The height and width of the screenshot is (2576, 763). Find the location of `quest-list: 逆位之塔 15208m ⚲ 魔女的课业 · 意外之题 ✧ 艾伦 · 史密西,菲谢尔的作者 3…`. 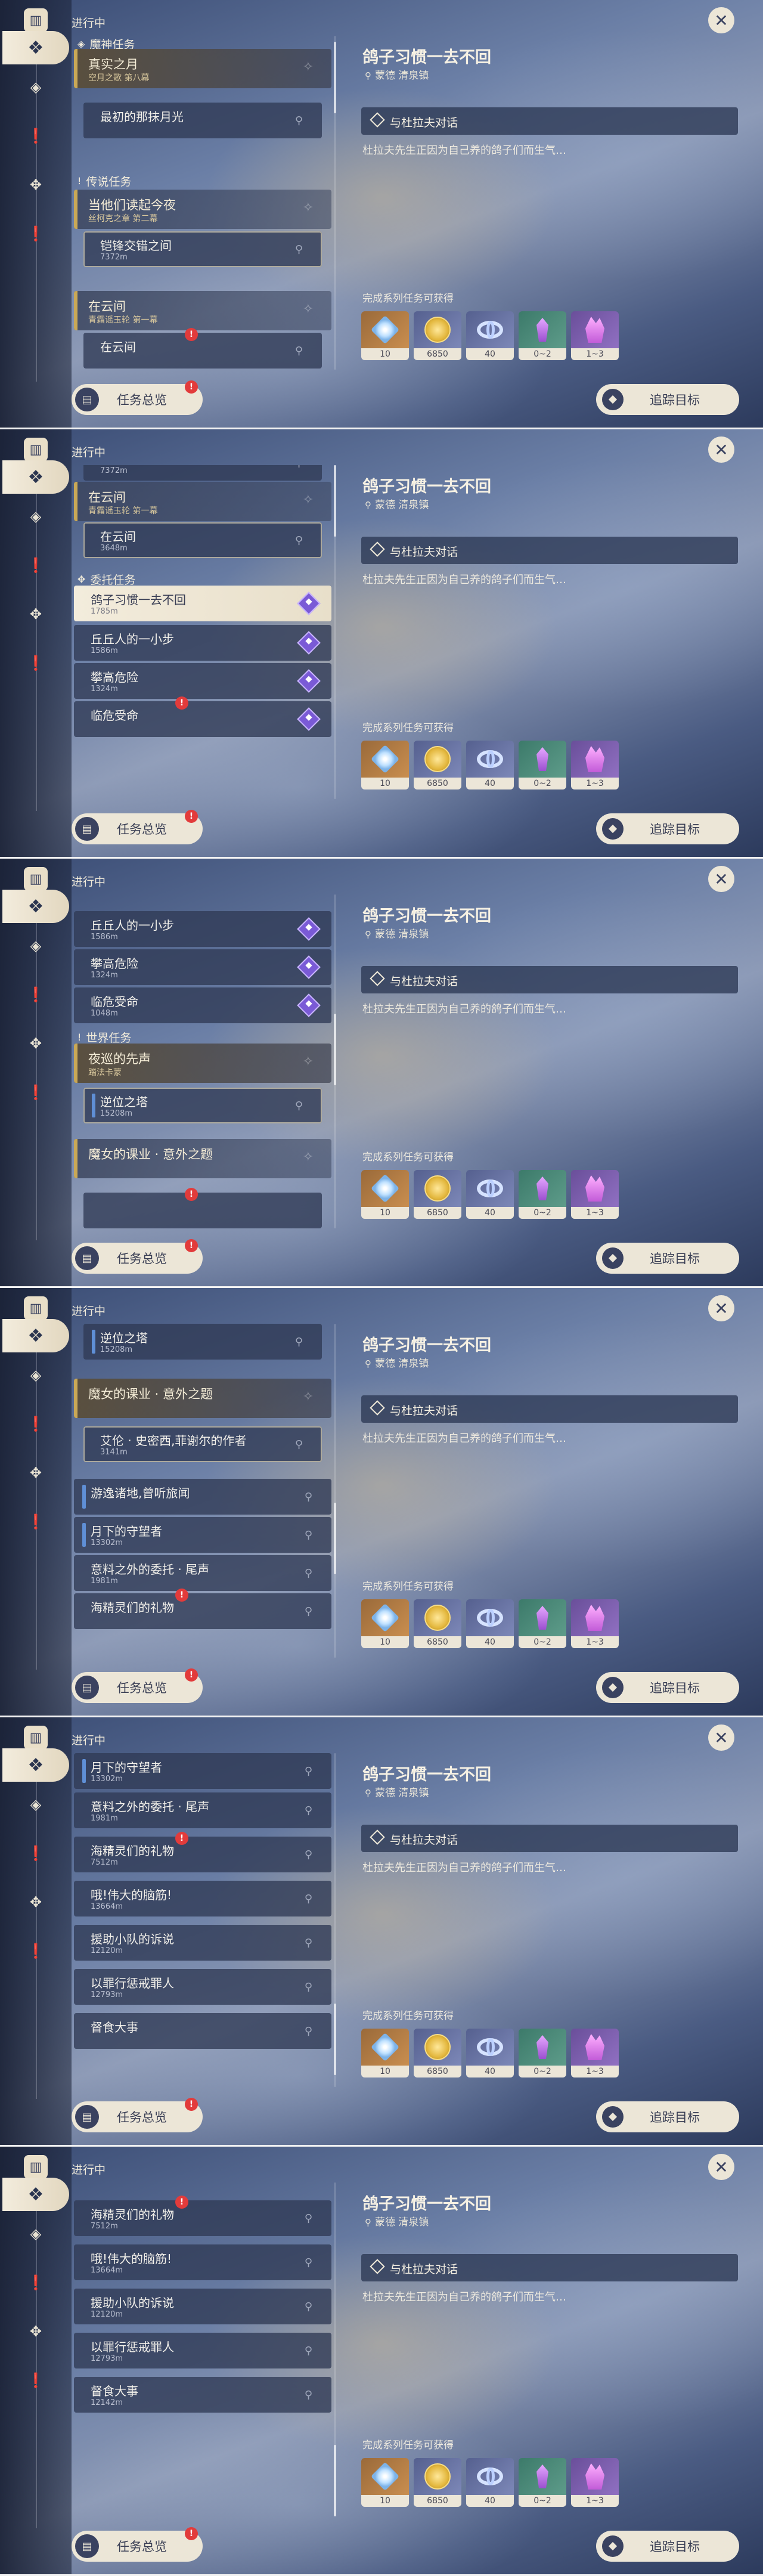

quest-list: 逆位之塔 15208m ⚲ 魔女的课业 · 意外之题 ✧ 艾伦 · 史密西,菲谢尔的作者 3… is located at coordinates (203, 1497).